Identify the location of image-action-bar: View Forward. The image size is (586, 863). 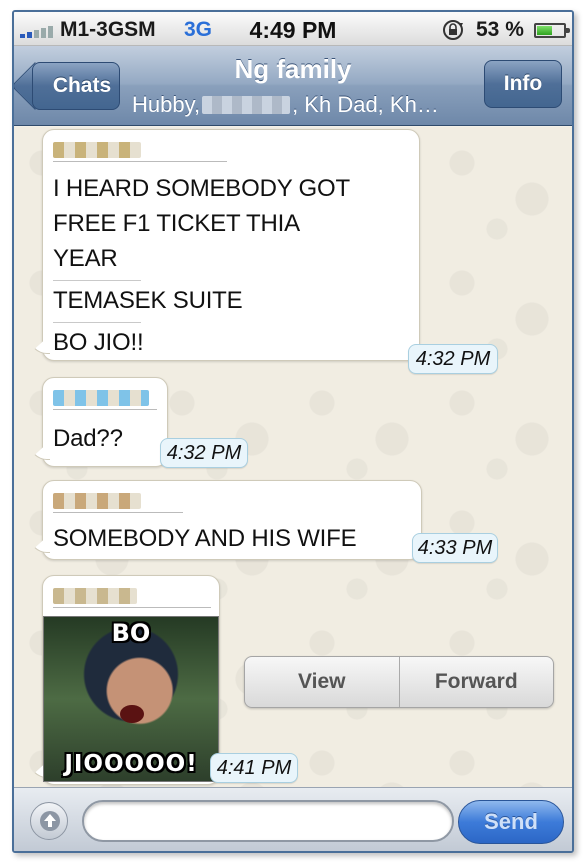
(399, 682).